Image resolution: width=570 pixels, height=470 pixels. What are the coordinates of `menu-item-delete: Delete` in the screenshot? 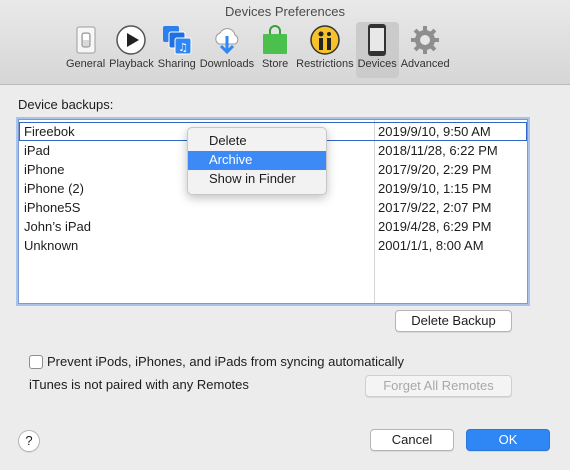 It's located at (257, 141).